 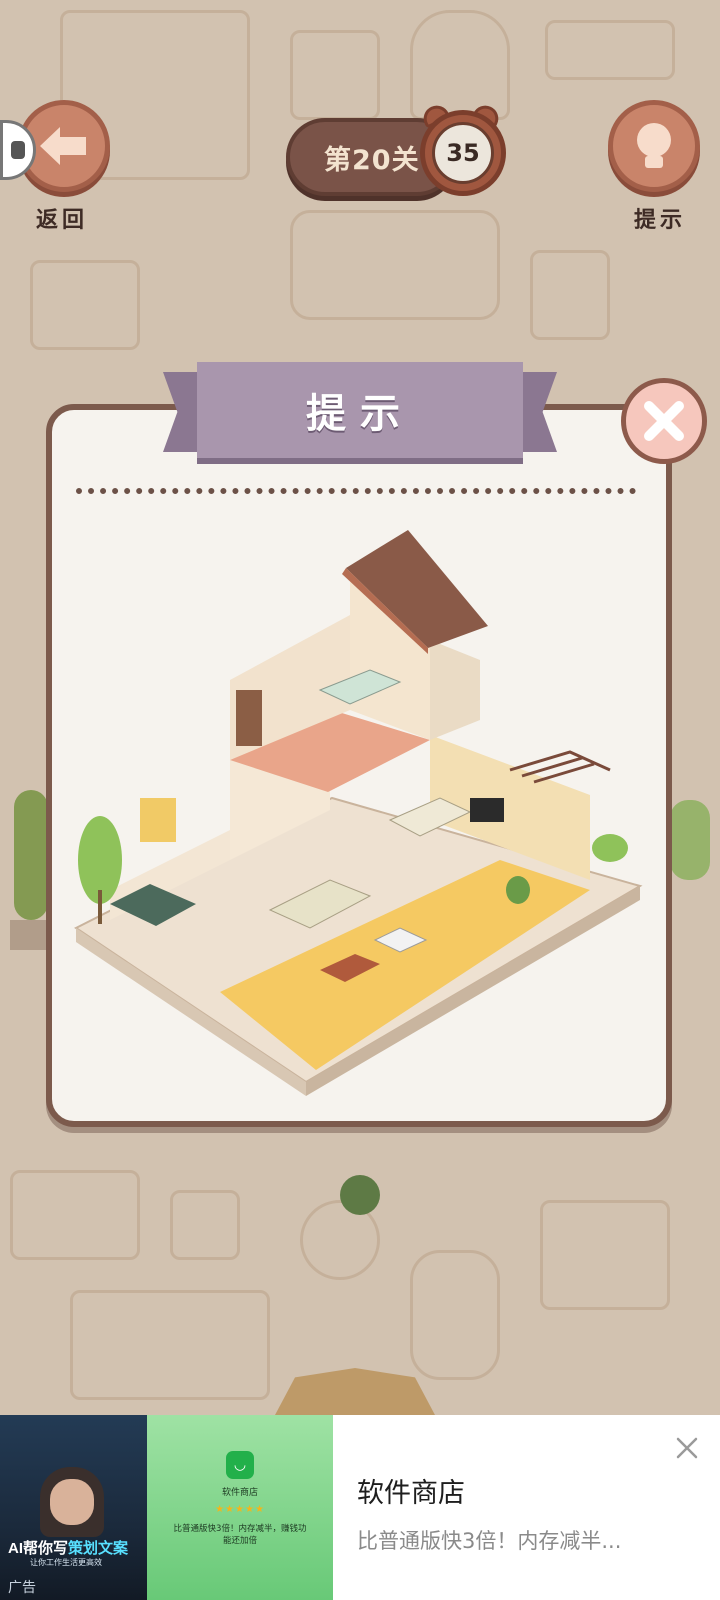 What do you see at coordinates (62, 220) in the screenshot?
I see `back-label: 返回` at bounding box center [62, 220].